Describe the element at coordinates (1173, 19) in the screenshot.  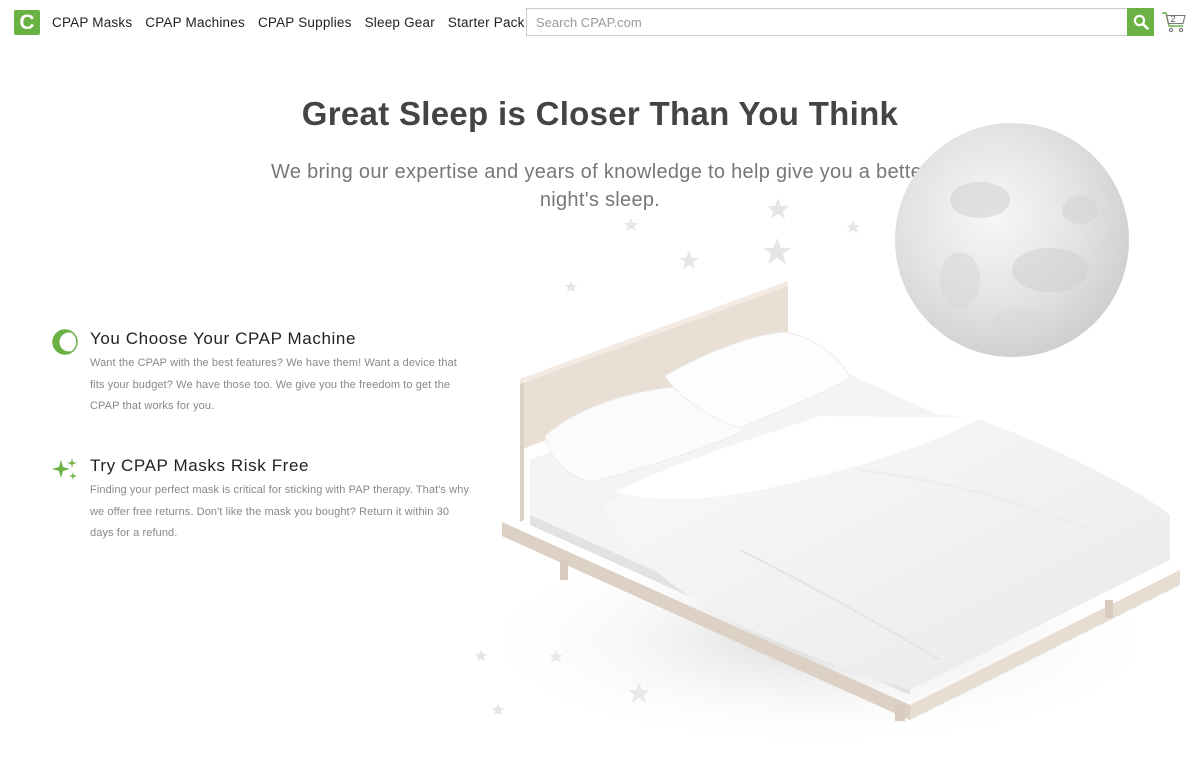
I see `cart-count: 2` at that location.